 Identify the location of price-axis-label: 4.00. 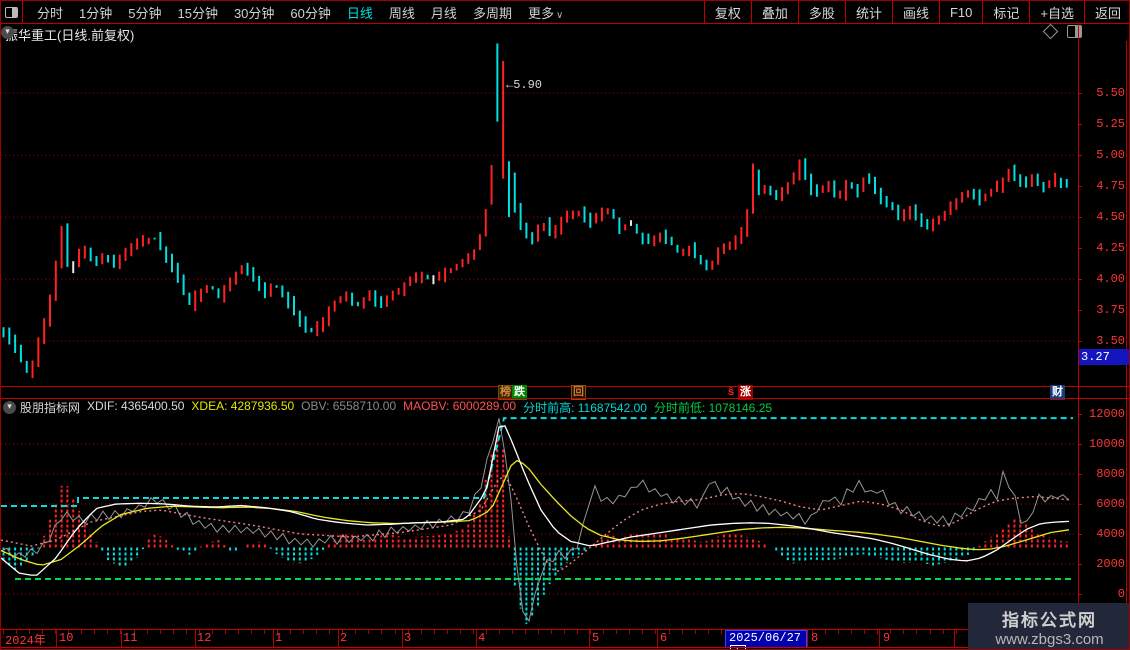
(1110, 279).